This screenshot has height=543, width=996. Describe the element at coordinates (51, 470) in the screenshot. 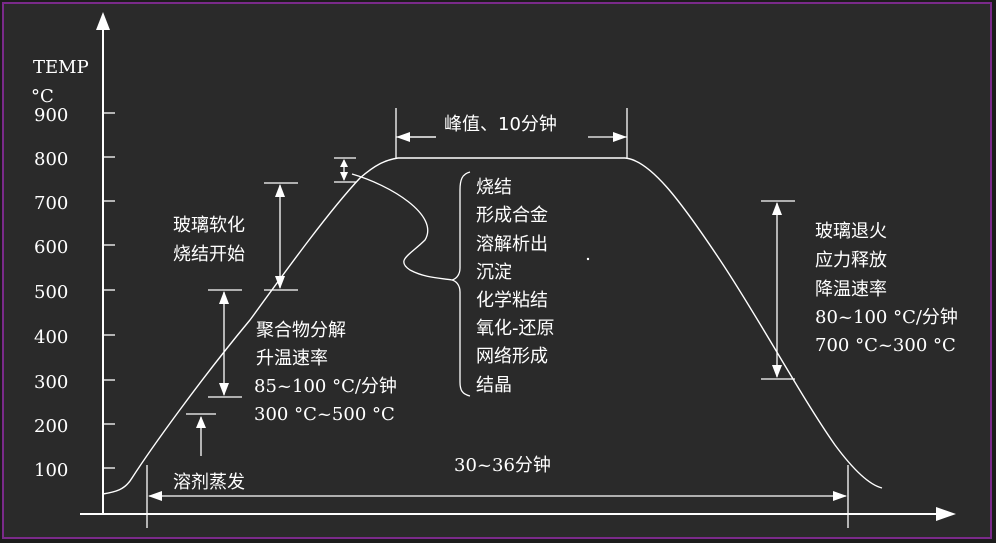

I see `y-tick-label: 100` at that location.